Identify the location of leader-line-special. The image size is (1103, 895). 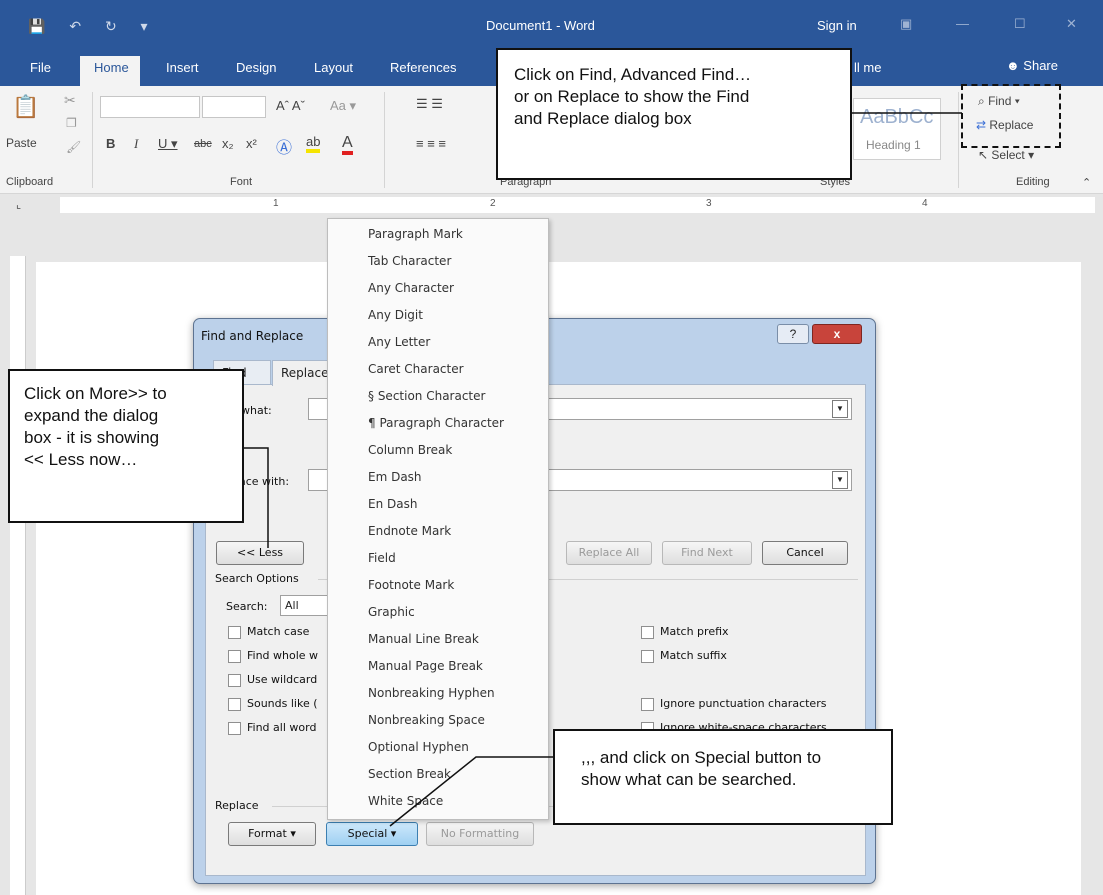
(471, 791).